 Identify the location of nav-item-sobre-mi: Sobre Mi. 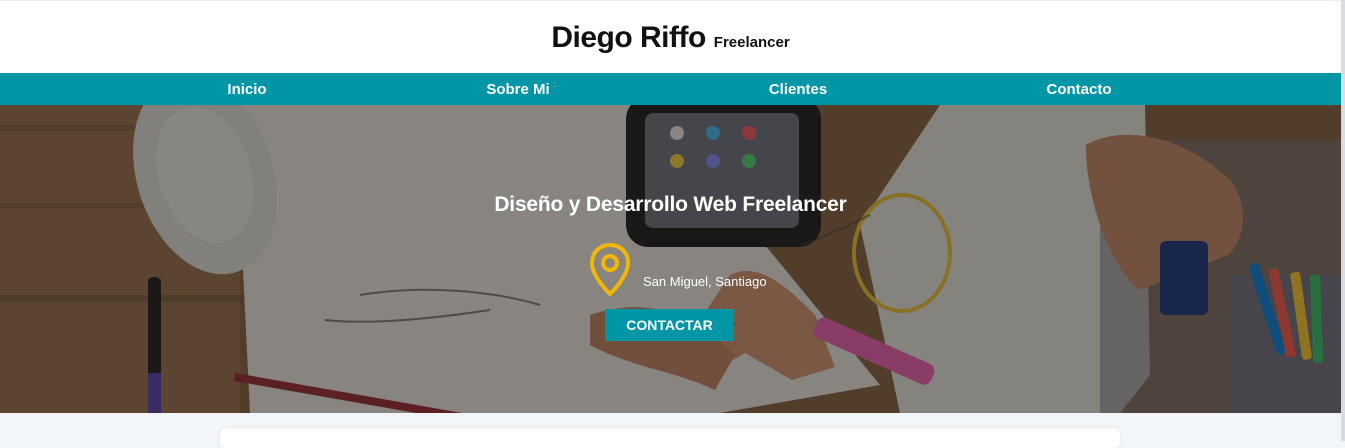
(517, 89).